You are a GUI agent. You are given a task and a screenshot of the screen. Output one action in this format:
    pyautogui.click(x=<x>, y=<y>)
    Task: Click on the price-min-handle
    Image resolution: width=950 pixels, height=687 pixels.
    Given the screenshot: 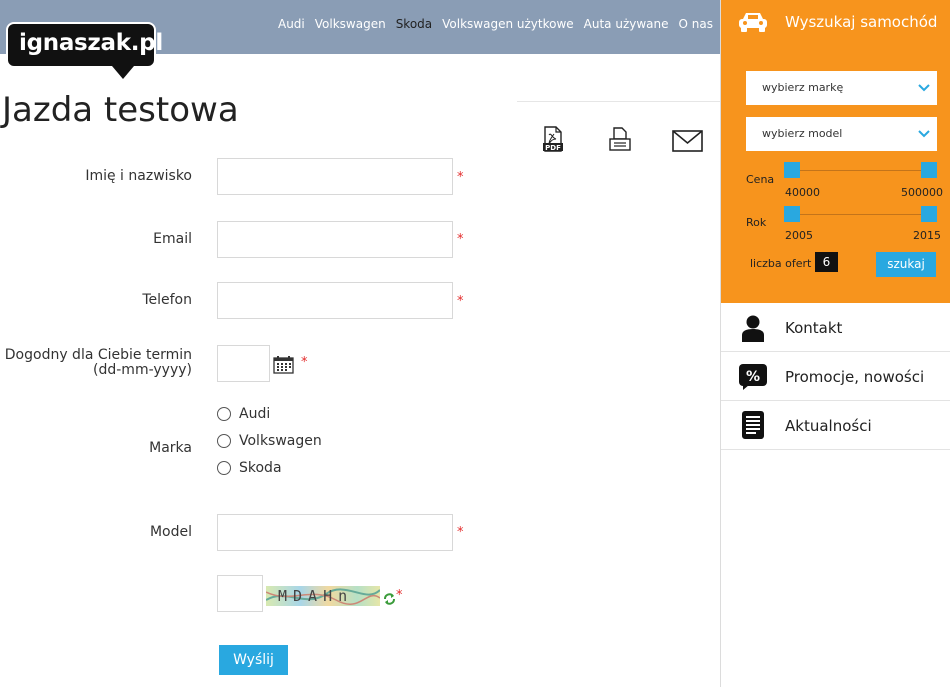 What is the action you would take?
    pyautogui.click(x=792, y=170)
    